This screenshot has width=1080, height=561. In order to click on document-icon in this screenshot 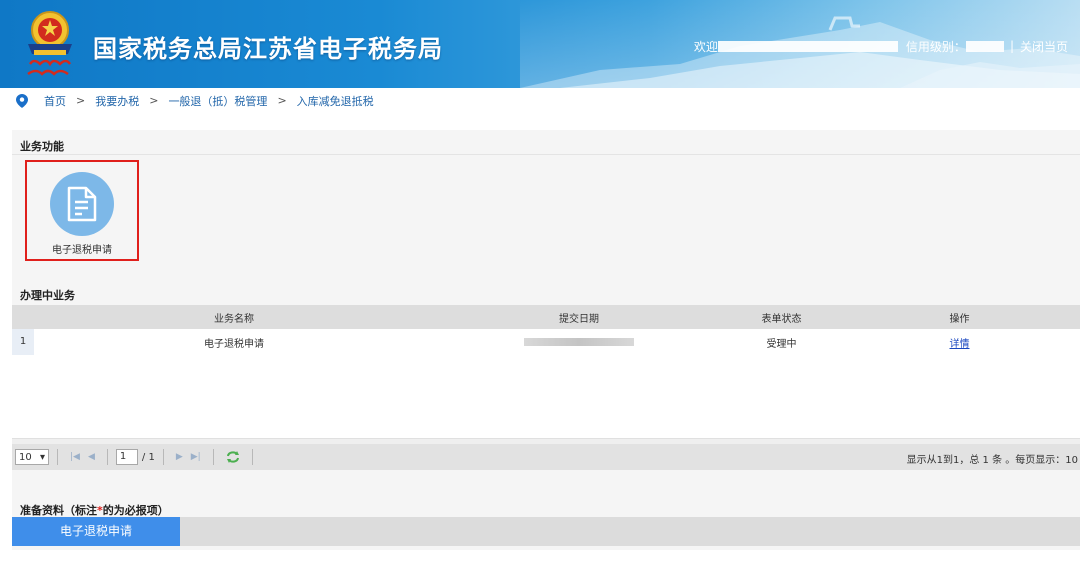, I will do `click(82, 204)`.